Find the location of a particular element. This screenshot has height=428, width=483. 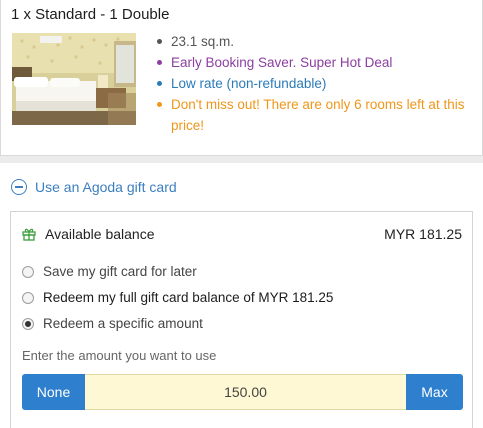

amount-input is located at coordinates (245, 392).